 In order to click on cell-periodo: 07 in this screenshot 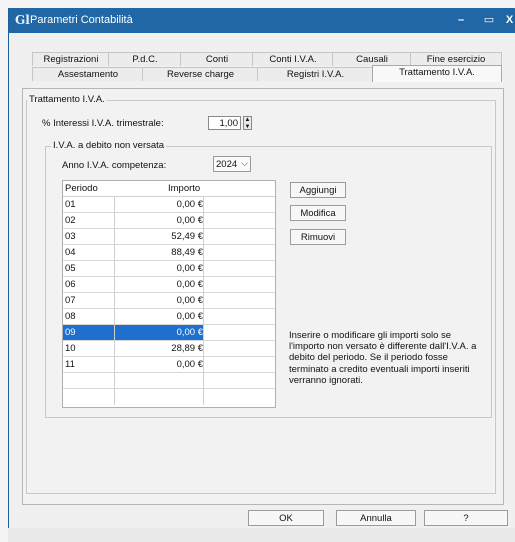, I will do `click(70, 300)`.